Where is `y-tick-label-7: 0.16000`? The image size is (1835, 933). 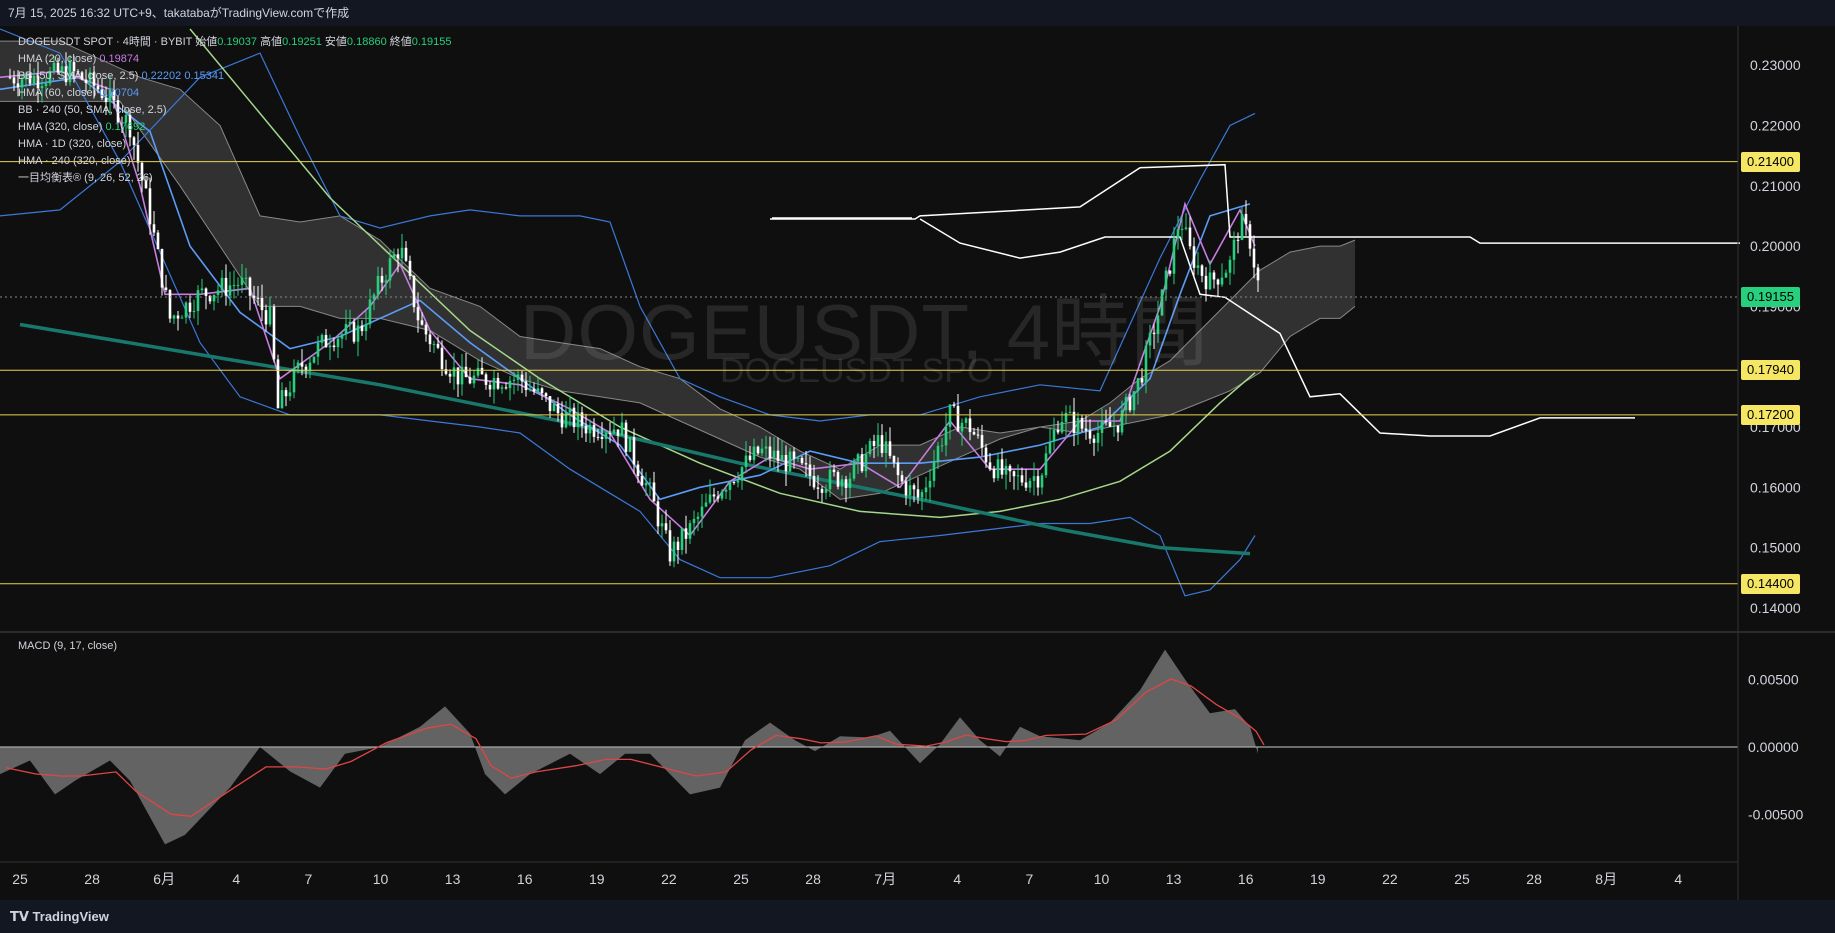 y-tick-label-7: 0.16000 is located at coordinates (1775, 487).